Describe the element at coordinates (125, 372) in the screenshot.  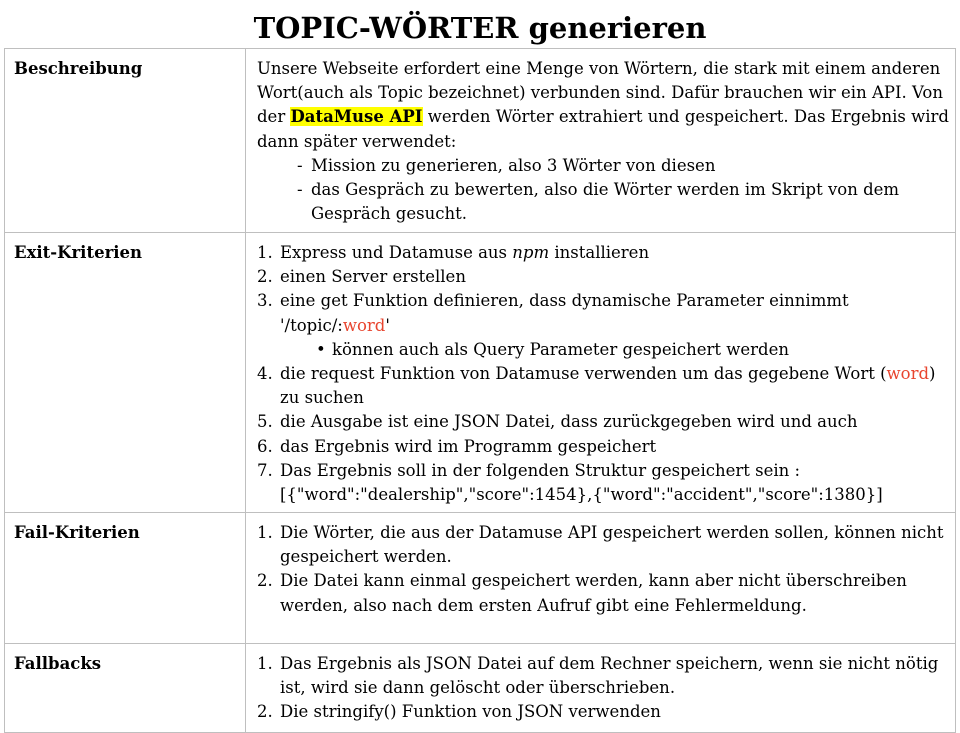
I see `row-label: Exit-Kriterien` at that location.